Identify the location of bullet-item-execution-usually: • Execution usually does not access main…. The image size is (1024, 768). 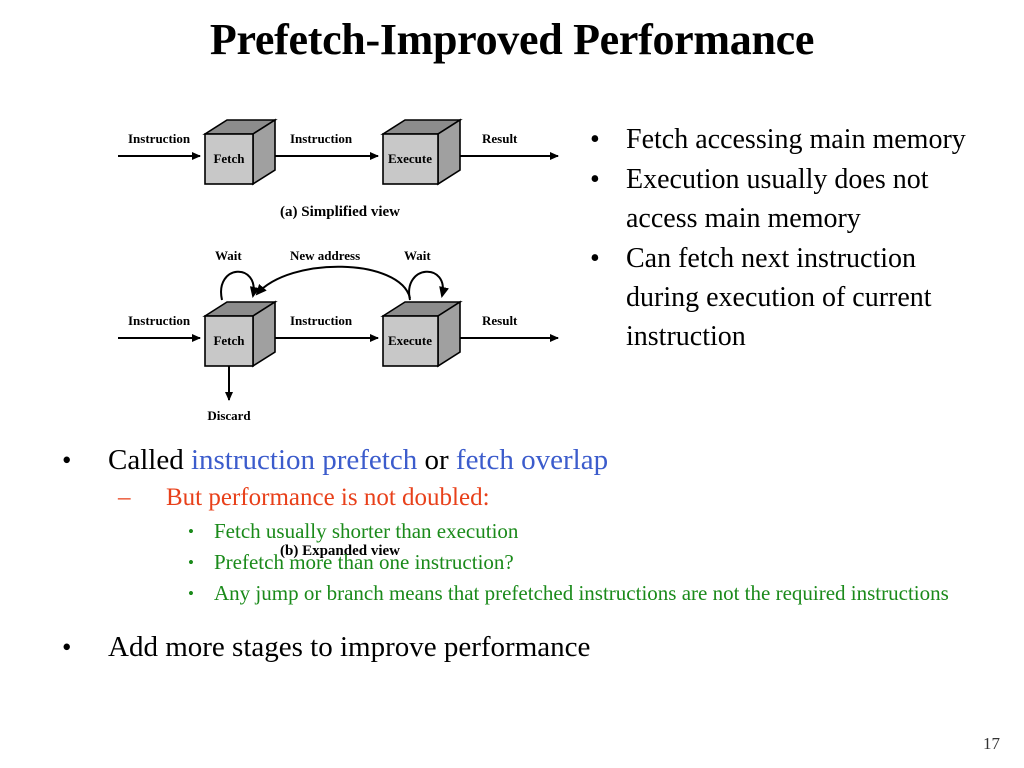
(784, 199).